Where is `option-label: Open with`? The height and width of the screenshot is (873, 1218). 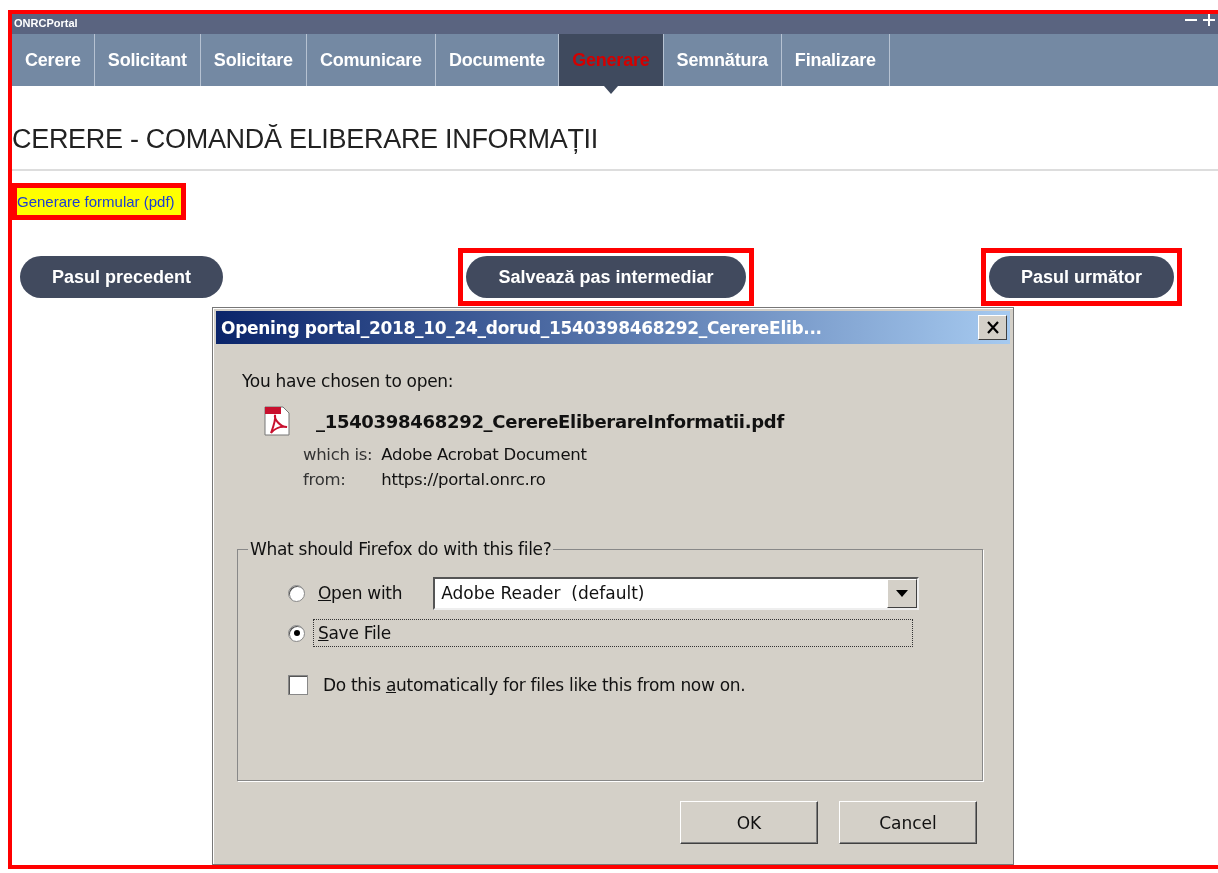 option-label: Open with is located at coordinates (360, 593).